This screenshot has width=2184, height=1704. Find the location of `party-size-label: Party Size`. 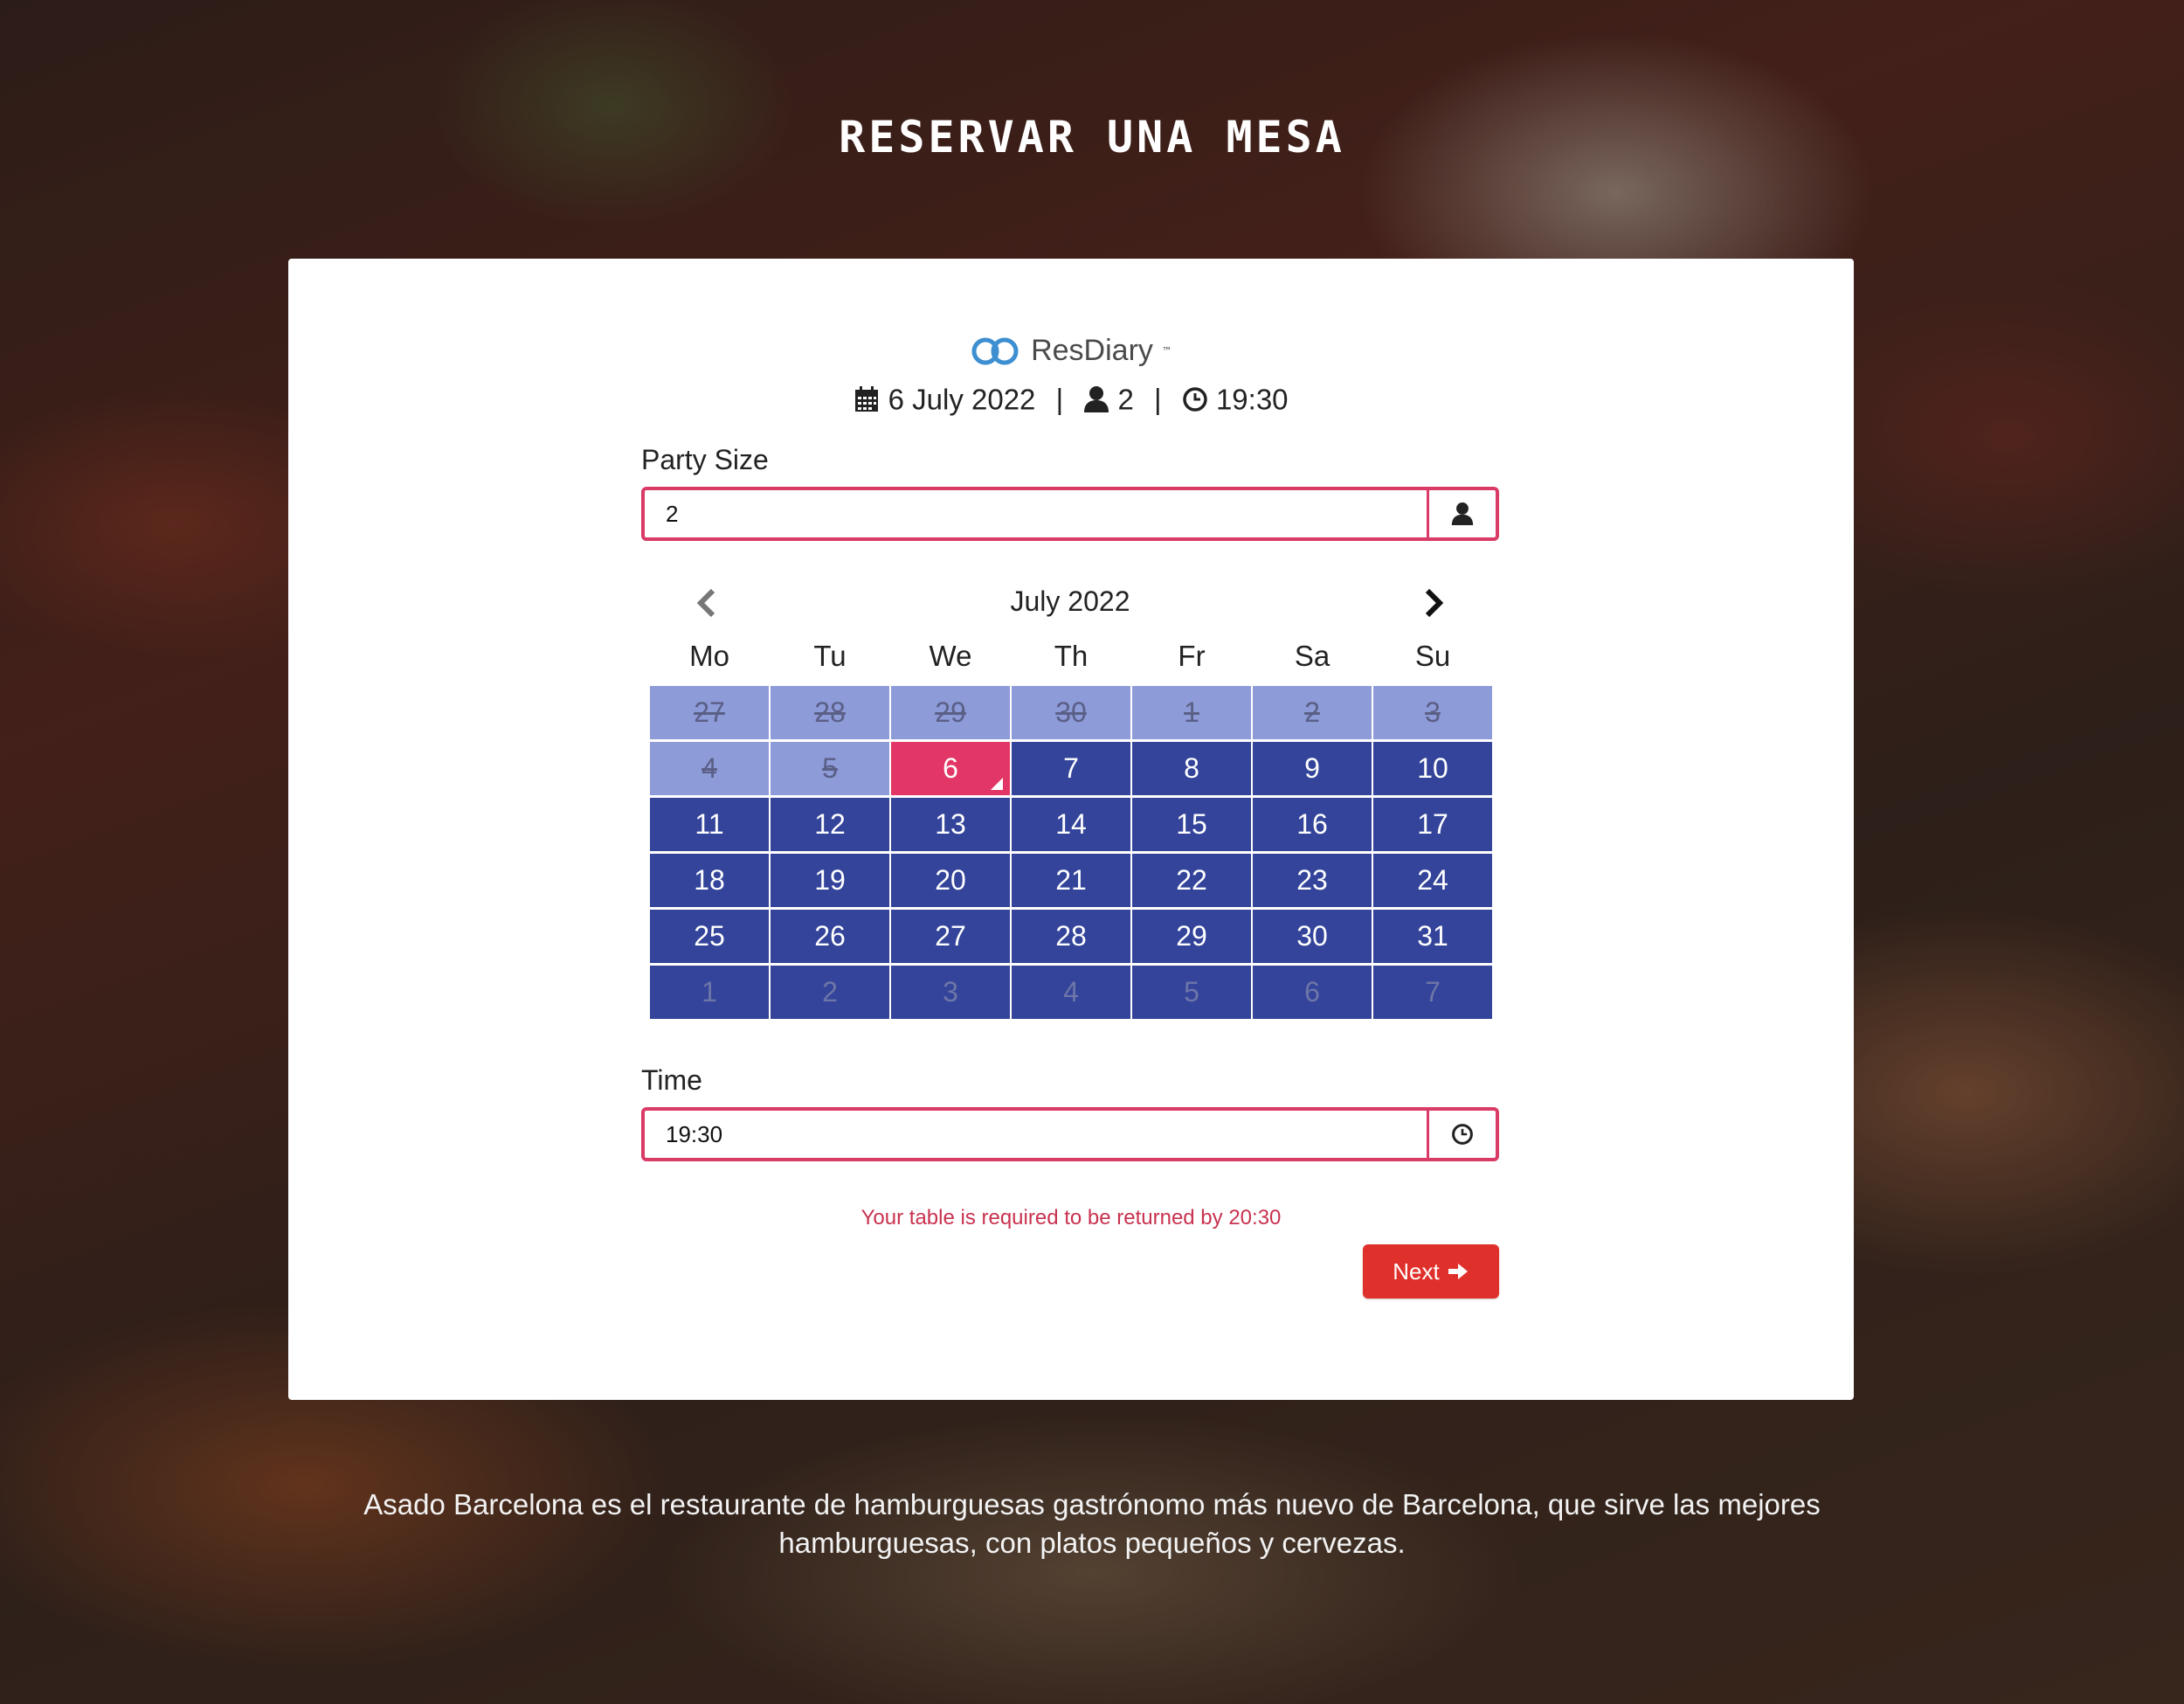

party-size-label: Party Size is located at coordinates (705, 459).